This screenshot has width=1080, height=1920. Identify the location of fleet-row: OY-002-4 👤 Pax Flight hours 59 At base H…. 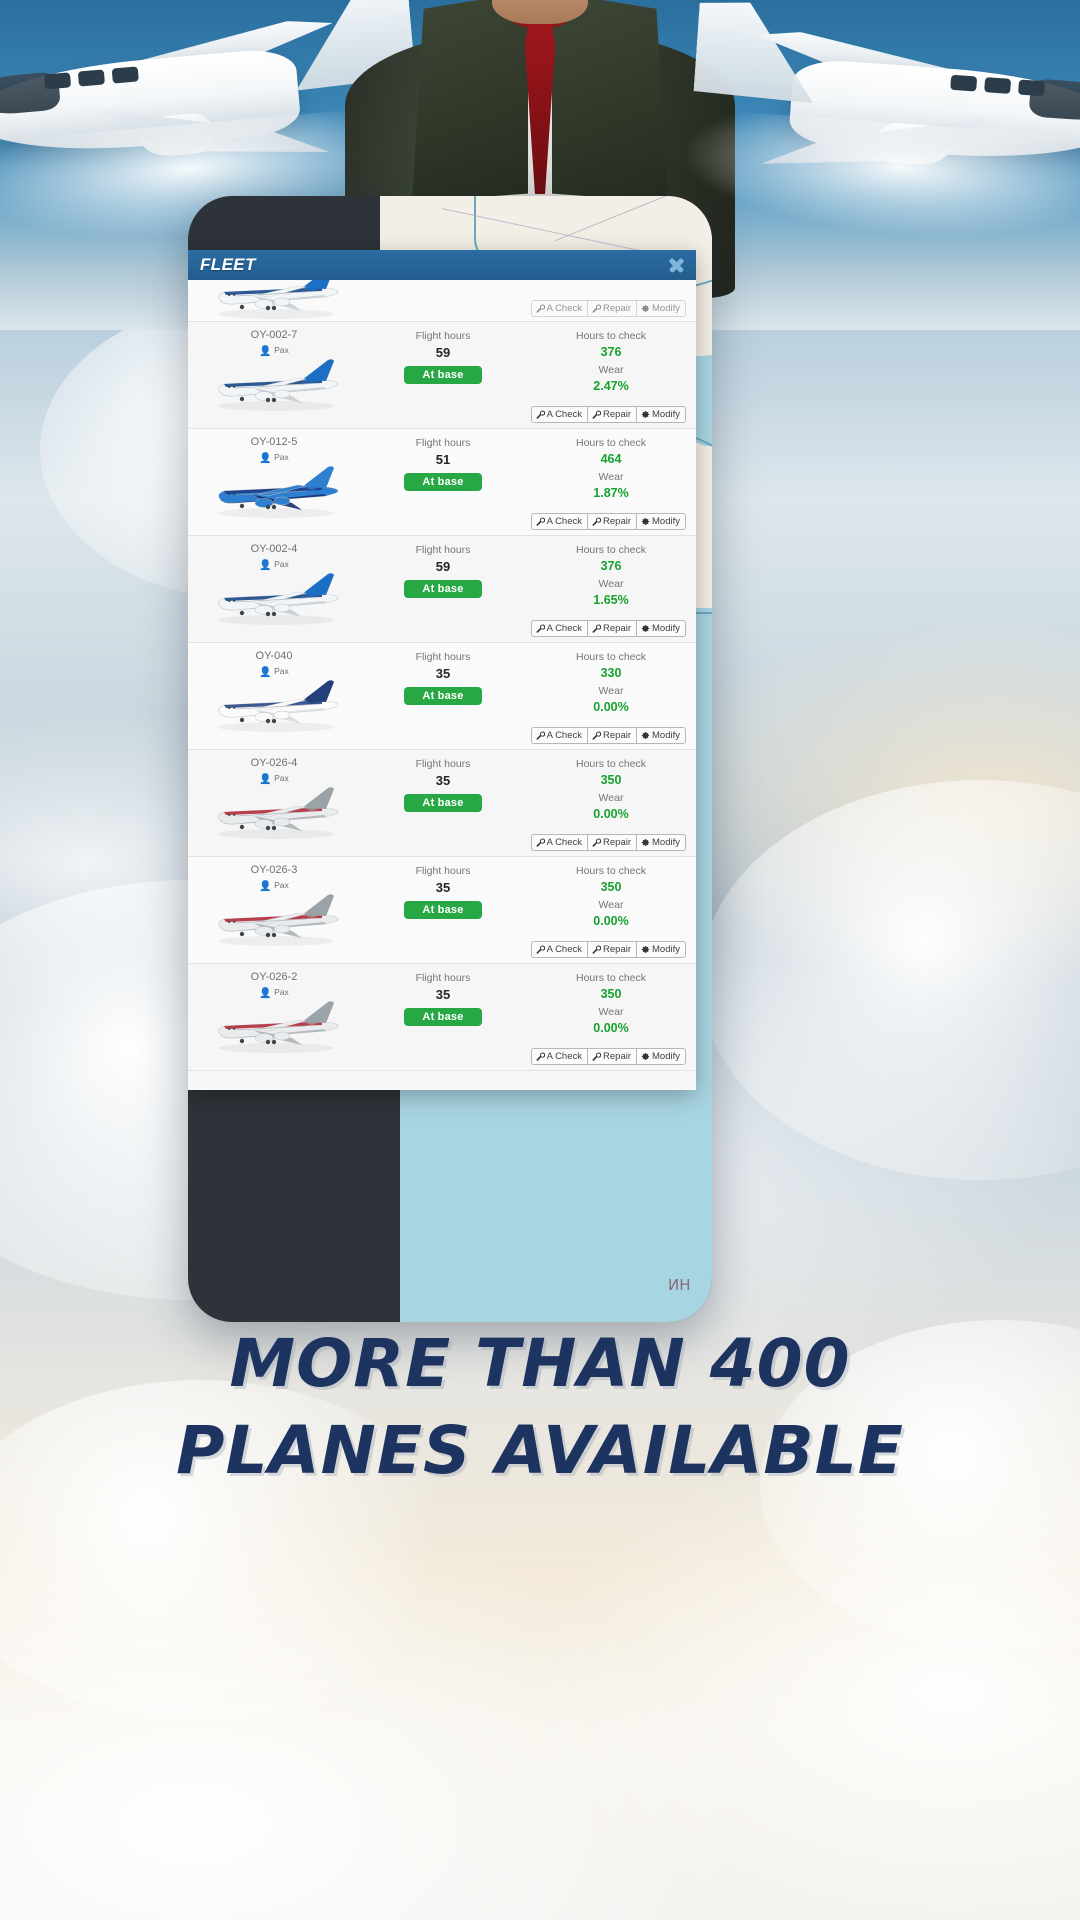
(442, 589).